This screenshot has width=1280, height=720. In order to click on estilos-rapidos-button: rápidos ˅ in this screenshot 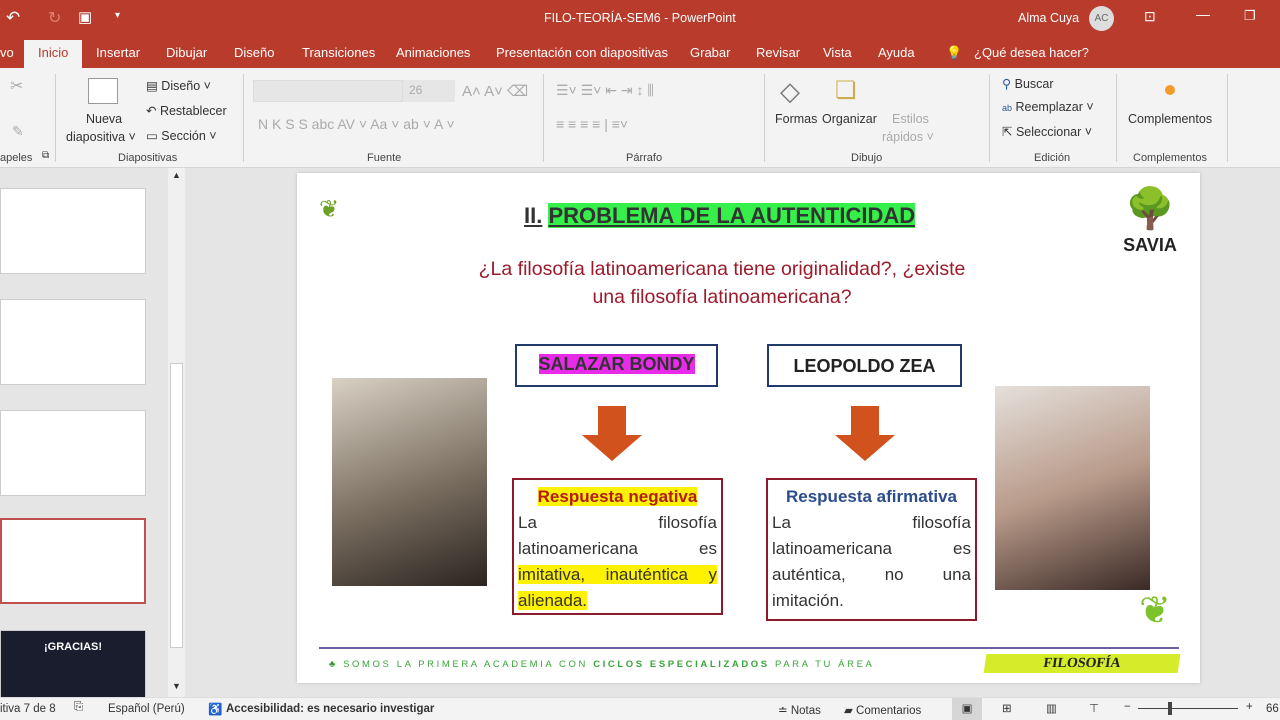, I will do `click(908, 137)`.